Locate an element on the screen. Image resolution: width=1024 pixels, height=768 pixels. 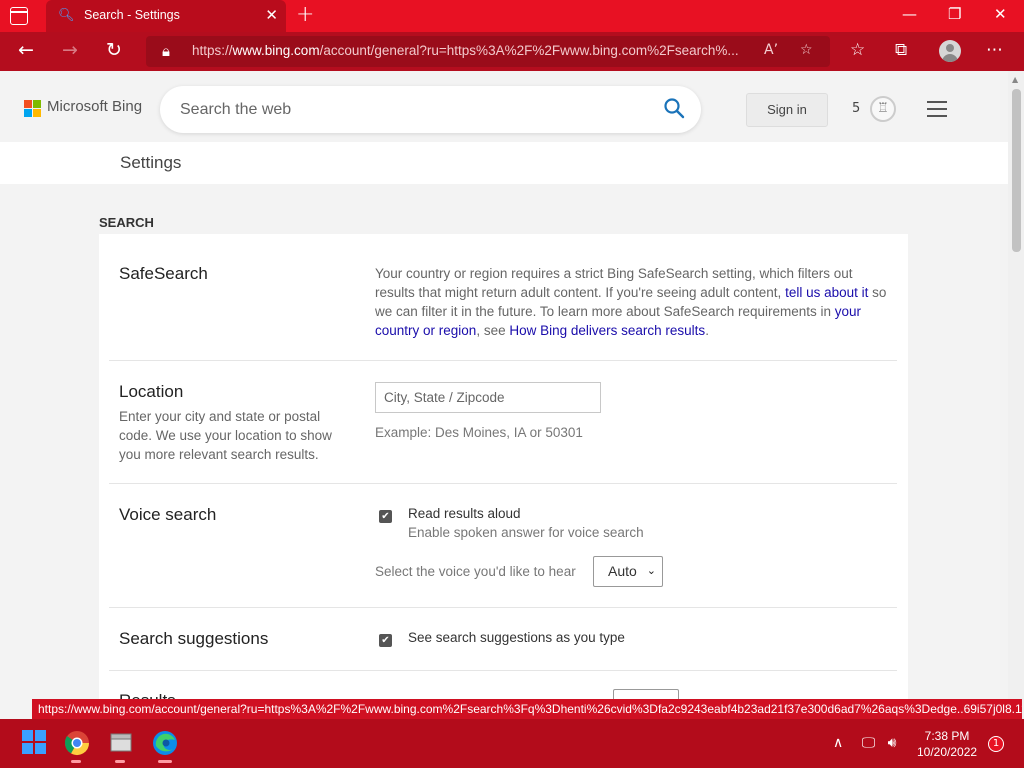
scroll-up-icon: ▲ is located at coordinates (1015, 79).